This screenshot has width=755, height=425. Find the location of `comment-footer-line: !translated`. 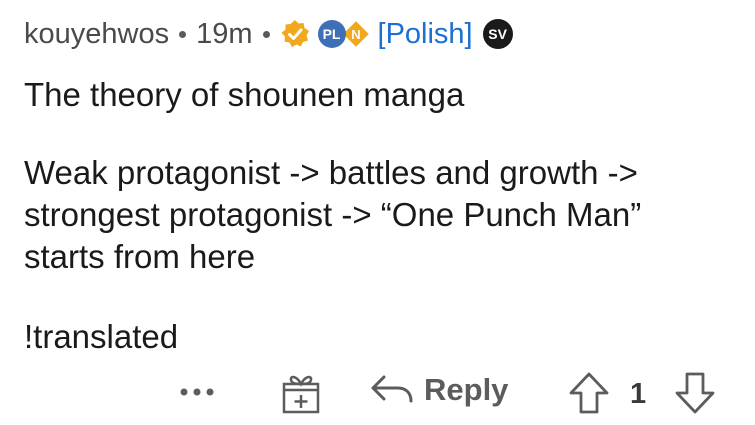

comment-footer-line: !translated is located at coordinates (101, 336).